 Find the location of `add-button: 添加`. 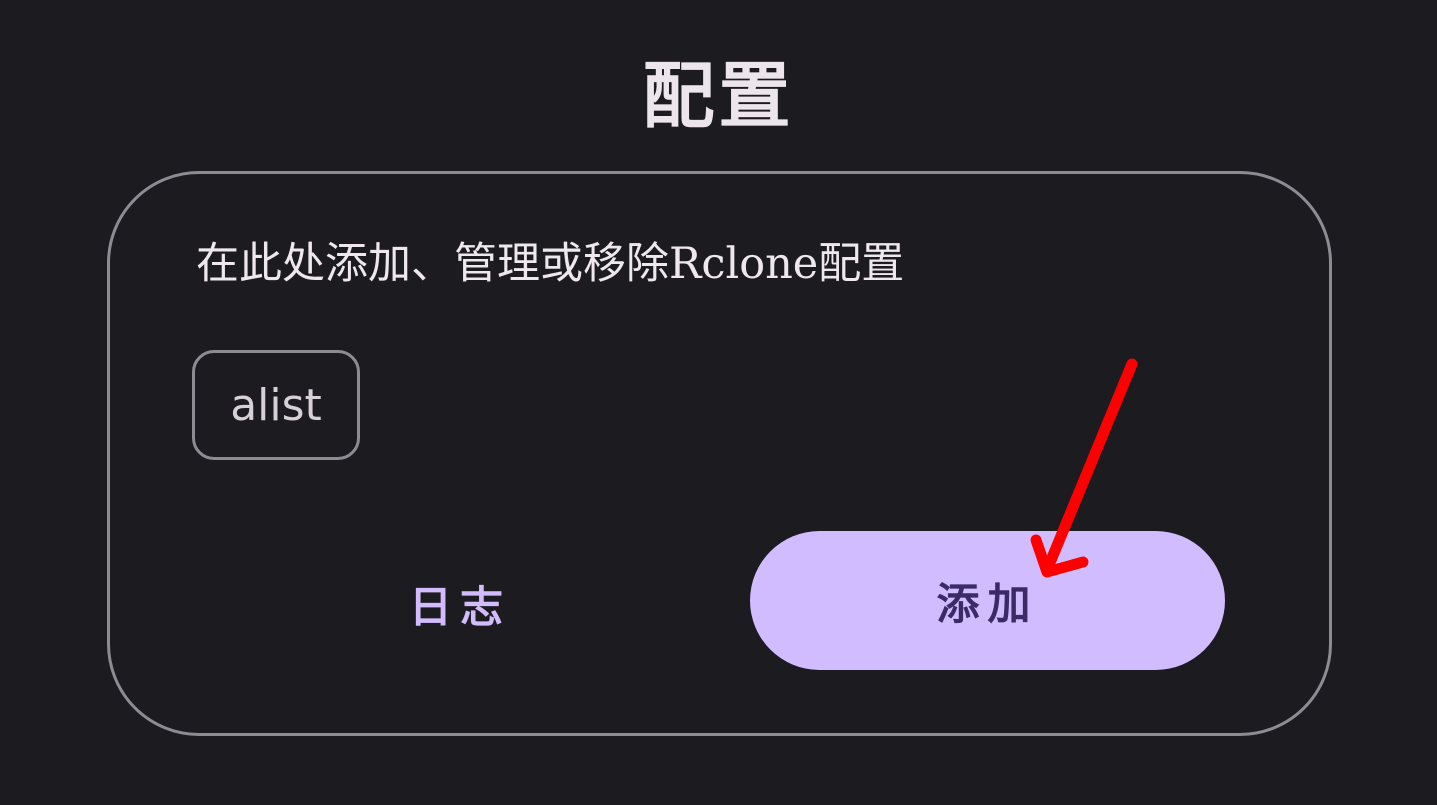

add-button: 添加 is located at coordinates (987, 600).